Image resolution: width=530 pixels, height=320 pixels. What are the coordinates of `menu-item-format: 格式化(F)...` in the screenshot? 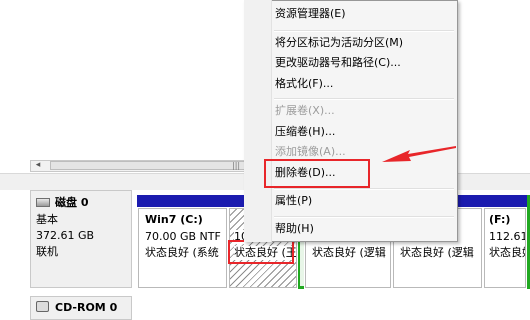 It's located at (304, 84).